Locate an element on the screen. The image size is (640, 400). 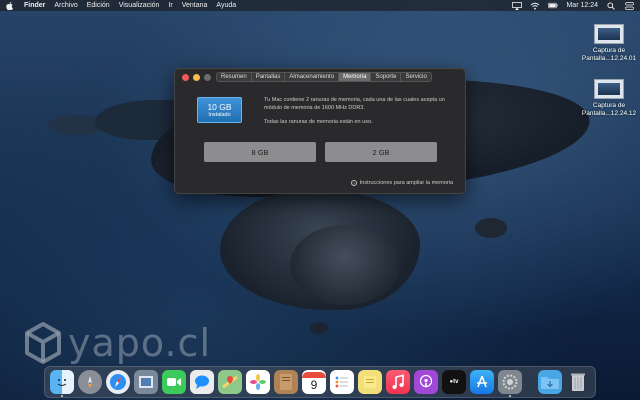
dock: 9 ●tv is located at coordinates (320, 382).